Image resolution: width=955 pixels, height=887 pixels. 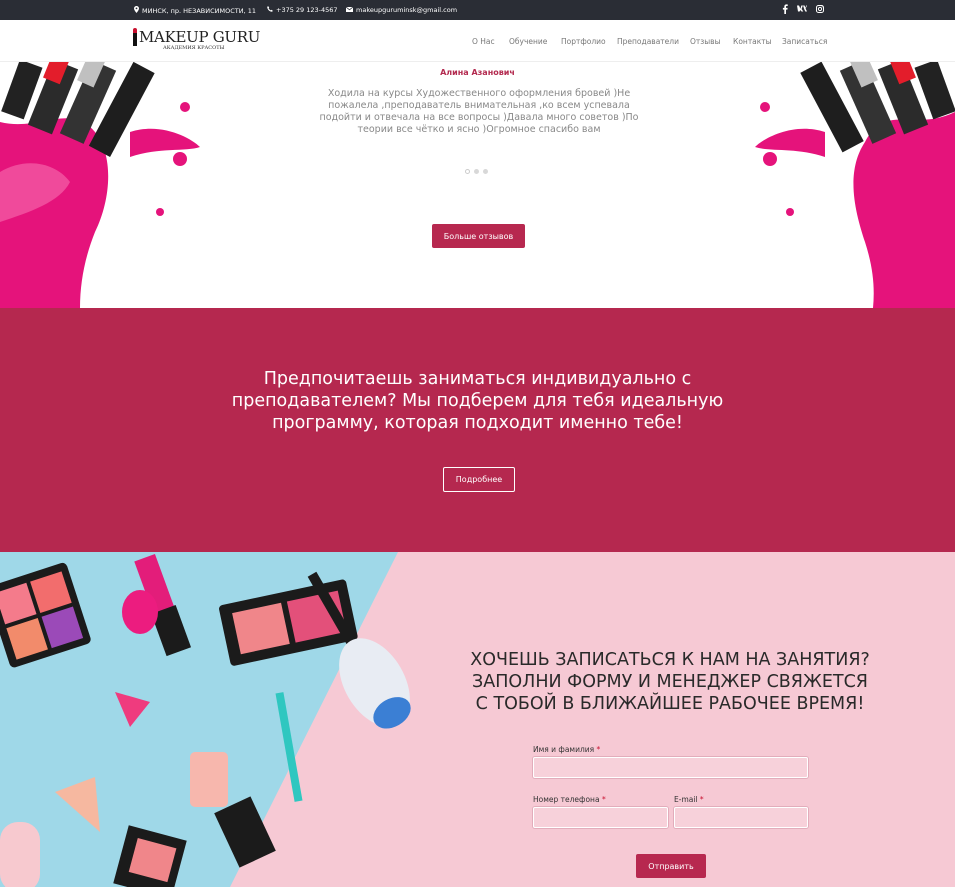 I want to click on details-button: Подробнее, so click(x=479, y=479).